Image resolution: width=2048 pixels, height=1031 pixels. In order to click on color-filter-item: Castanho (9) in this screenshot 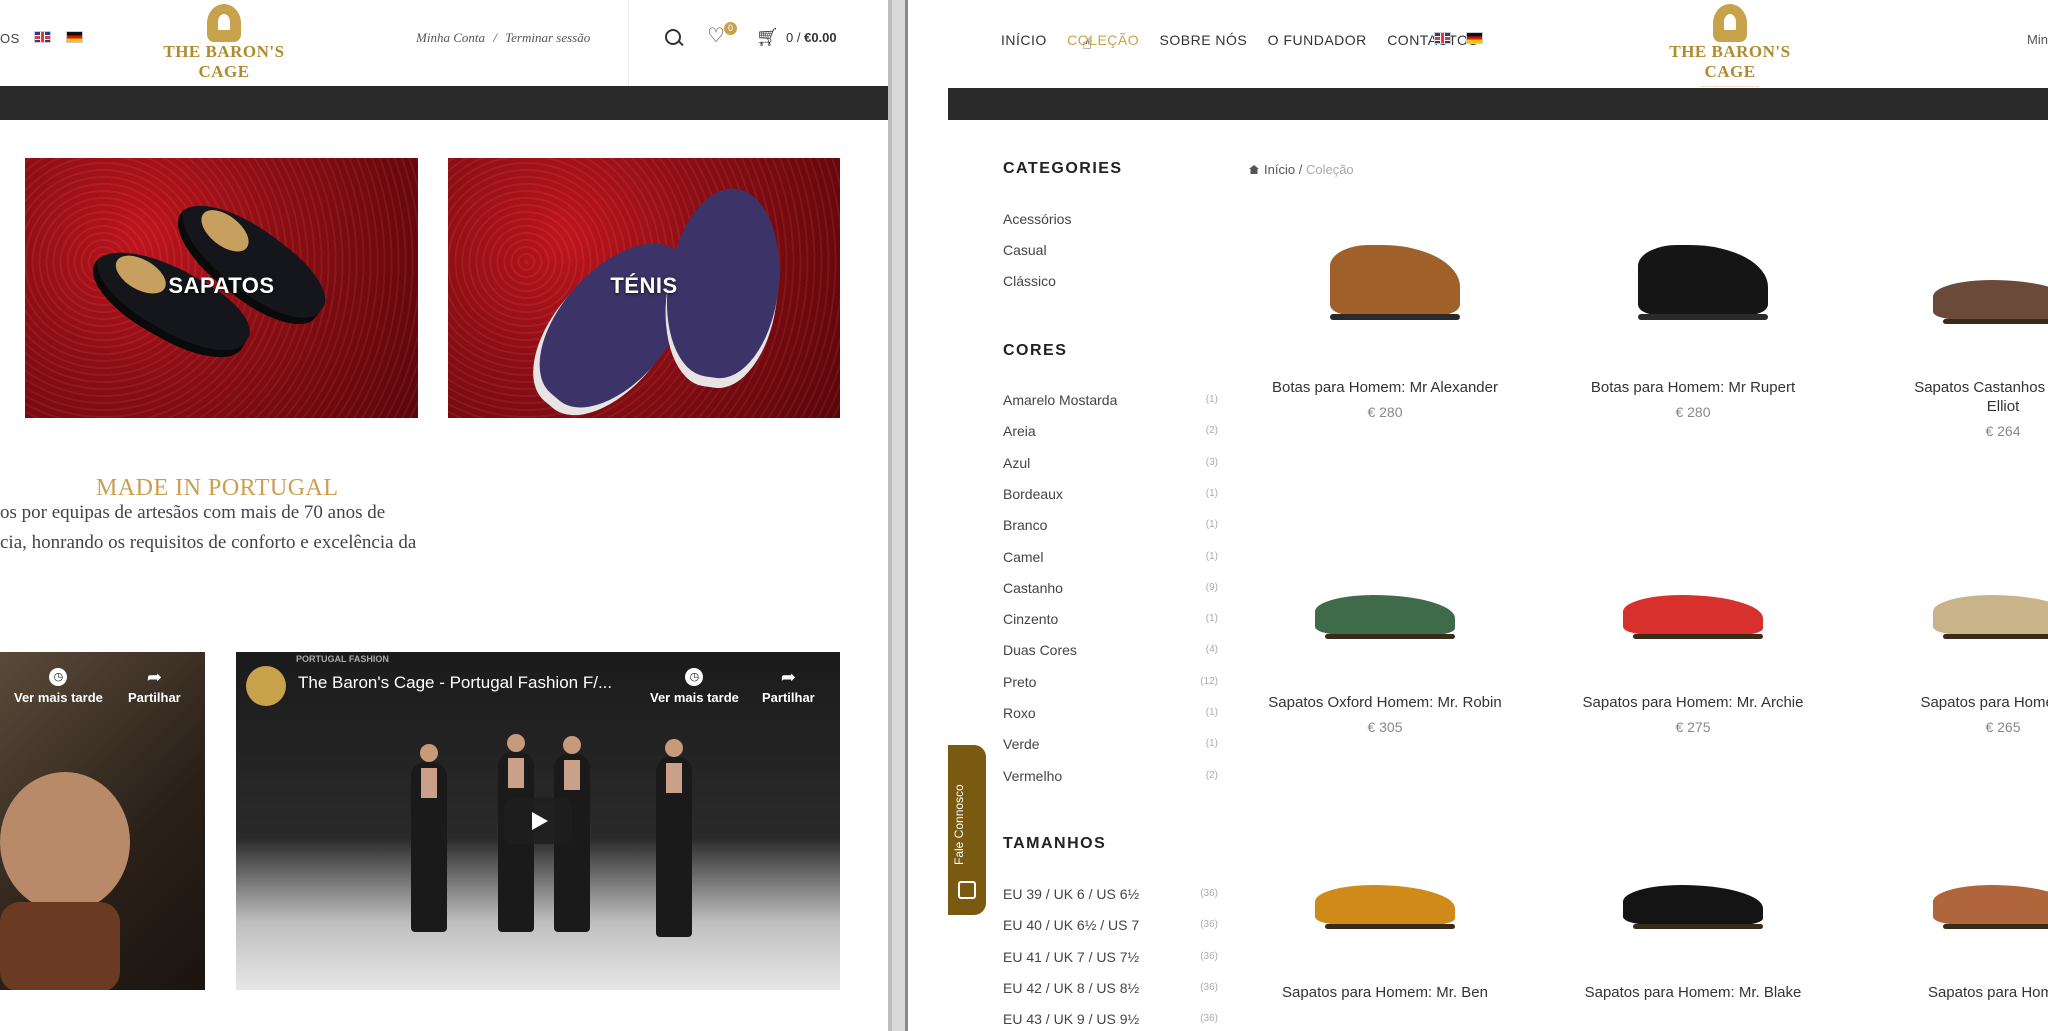, I will do `click(1110, 588)`.